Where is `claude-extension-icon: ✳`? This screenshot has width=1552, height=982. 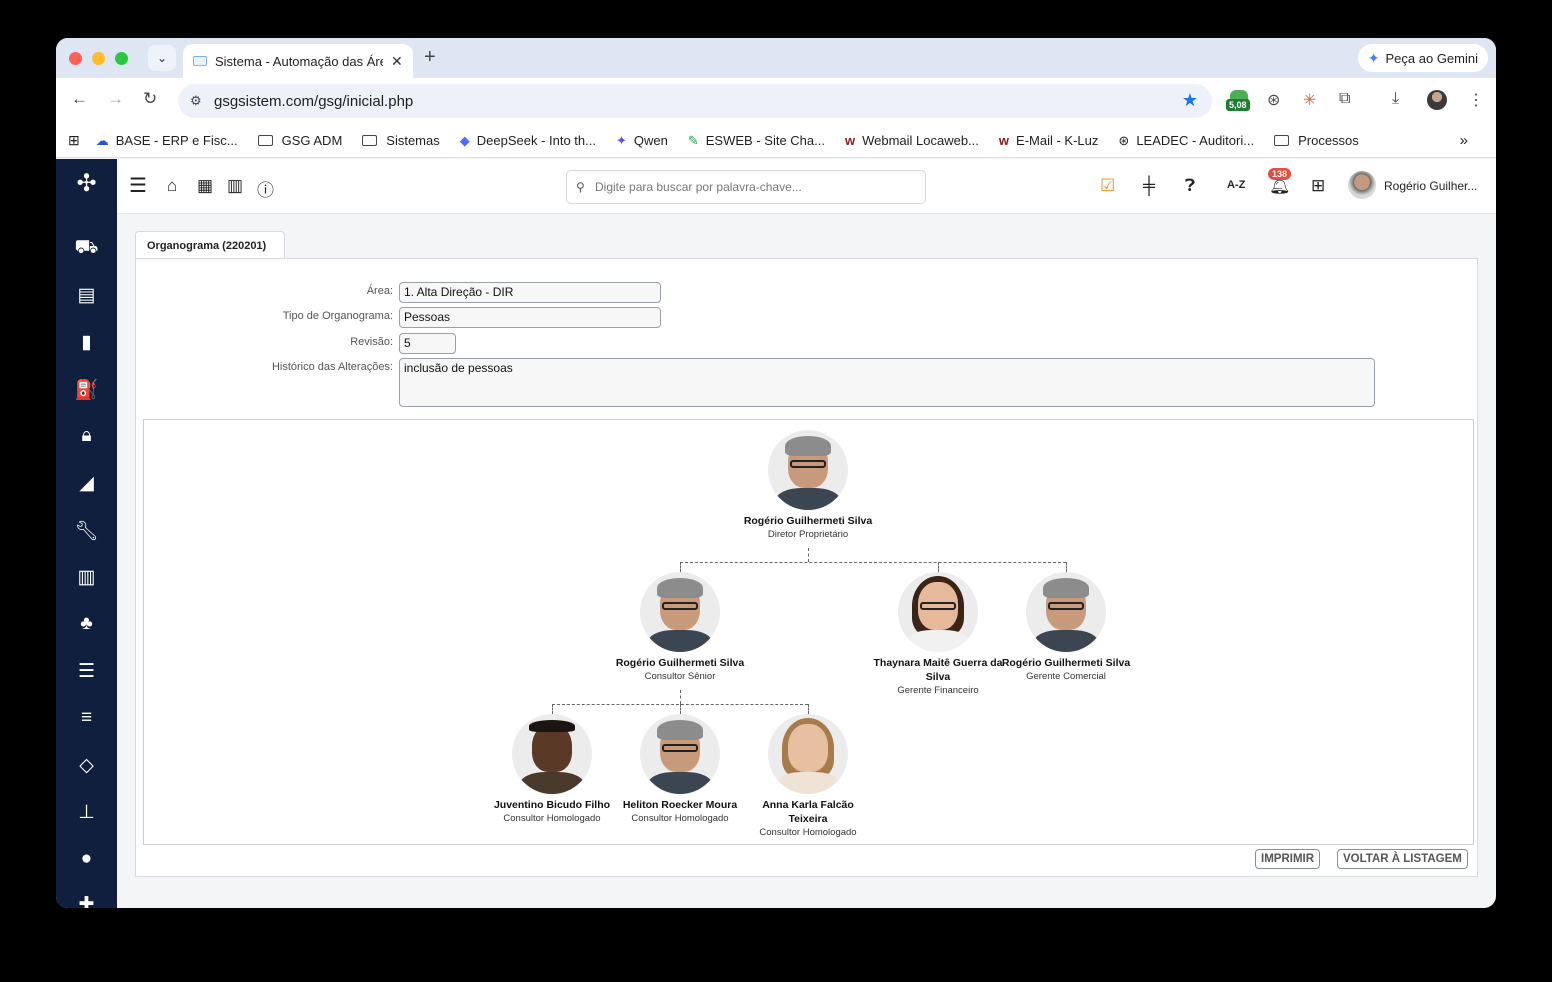
claude-extension-icon: ✳ is located at coordinates (1309, 100).